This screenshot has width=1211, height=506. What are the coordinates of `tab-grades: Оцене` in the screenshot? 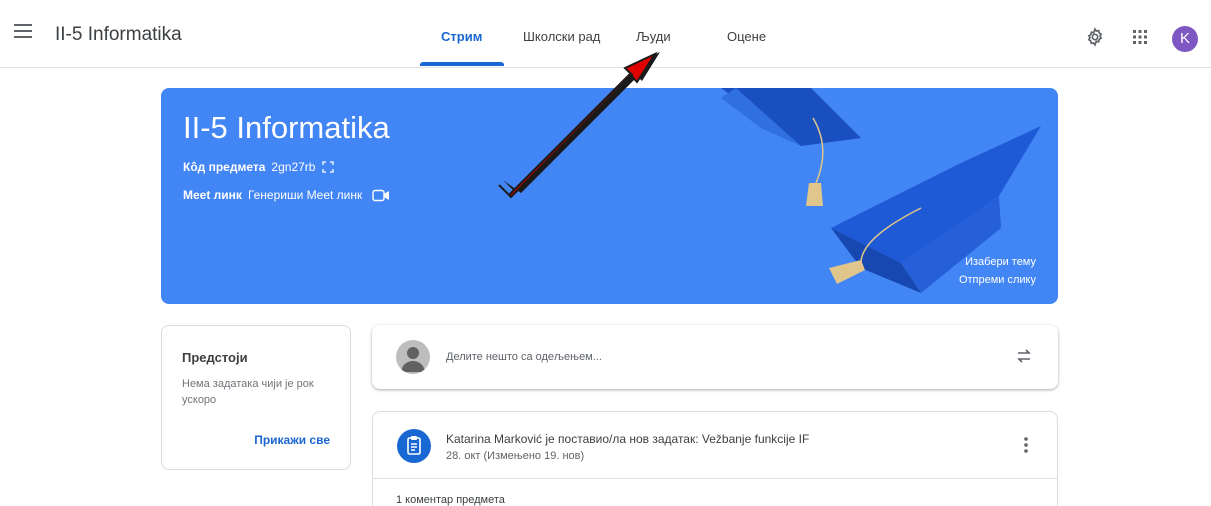 It's located at (746, 36).